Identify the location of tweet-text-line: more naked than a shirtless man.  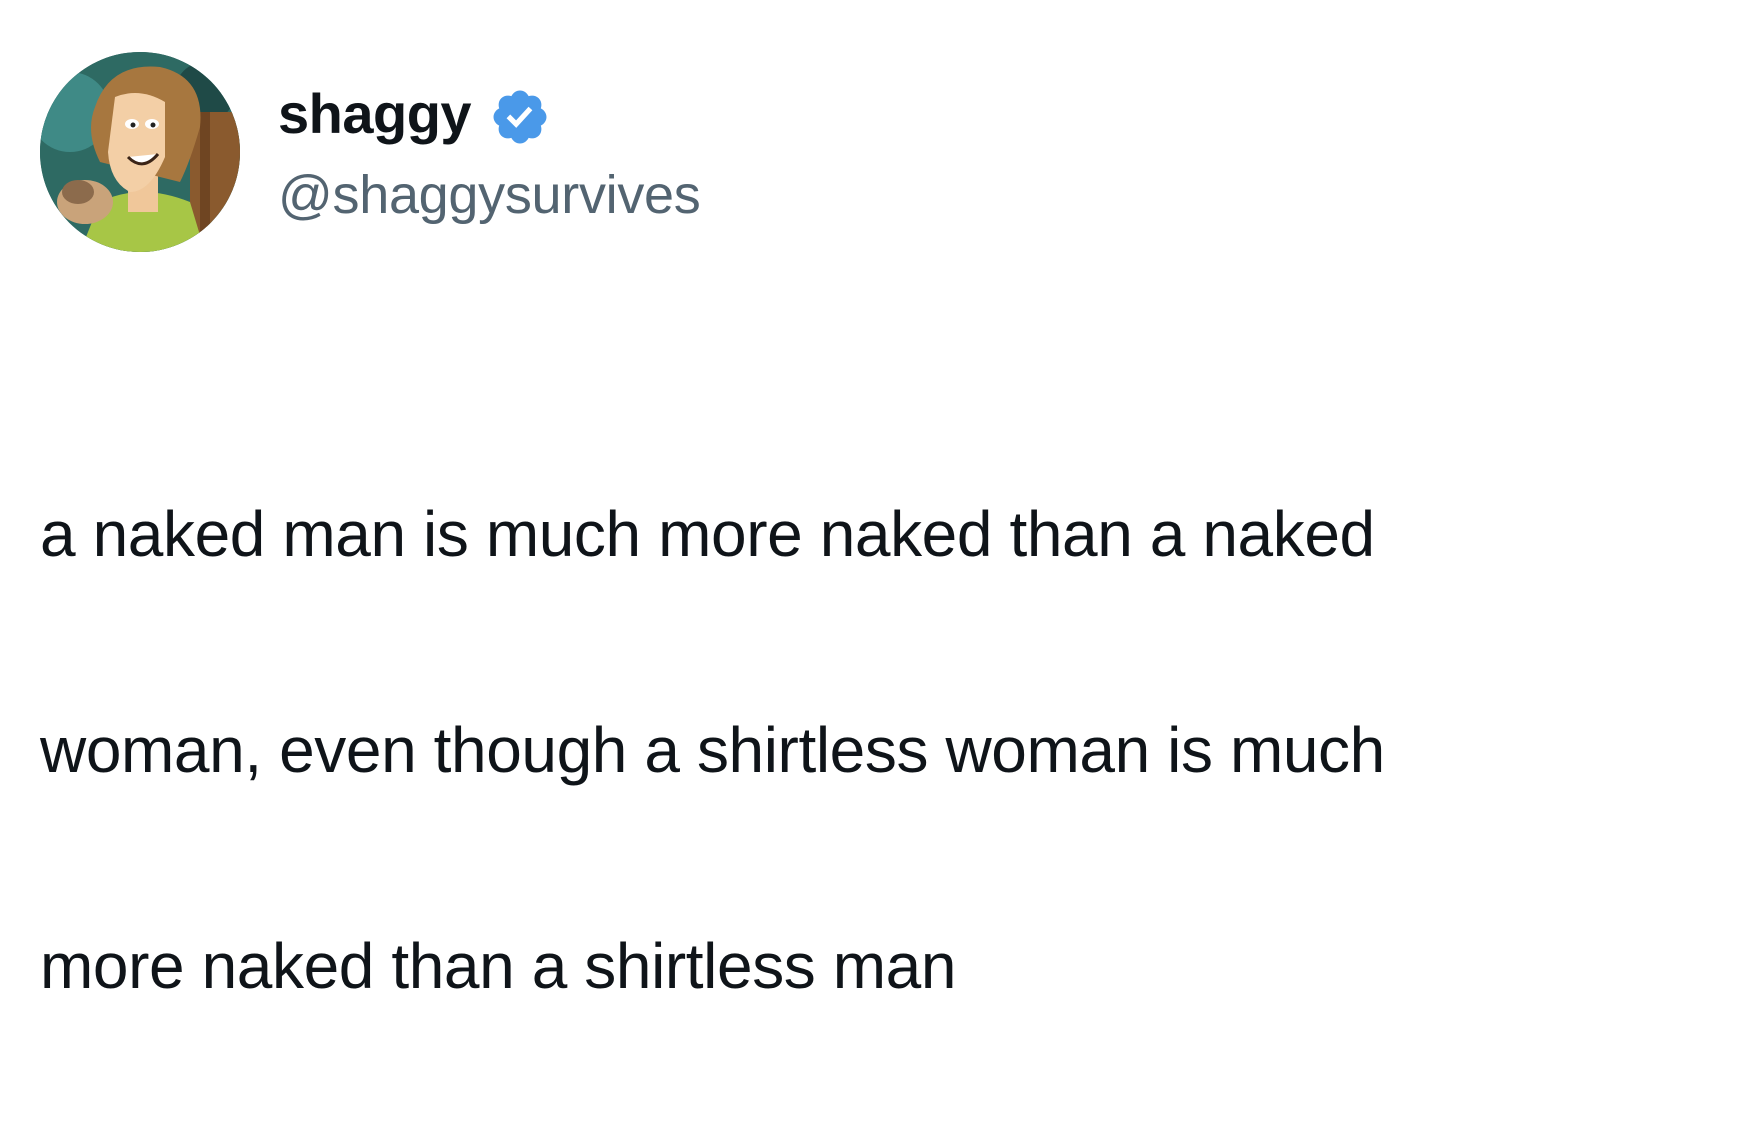
(498, 966).